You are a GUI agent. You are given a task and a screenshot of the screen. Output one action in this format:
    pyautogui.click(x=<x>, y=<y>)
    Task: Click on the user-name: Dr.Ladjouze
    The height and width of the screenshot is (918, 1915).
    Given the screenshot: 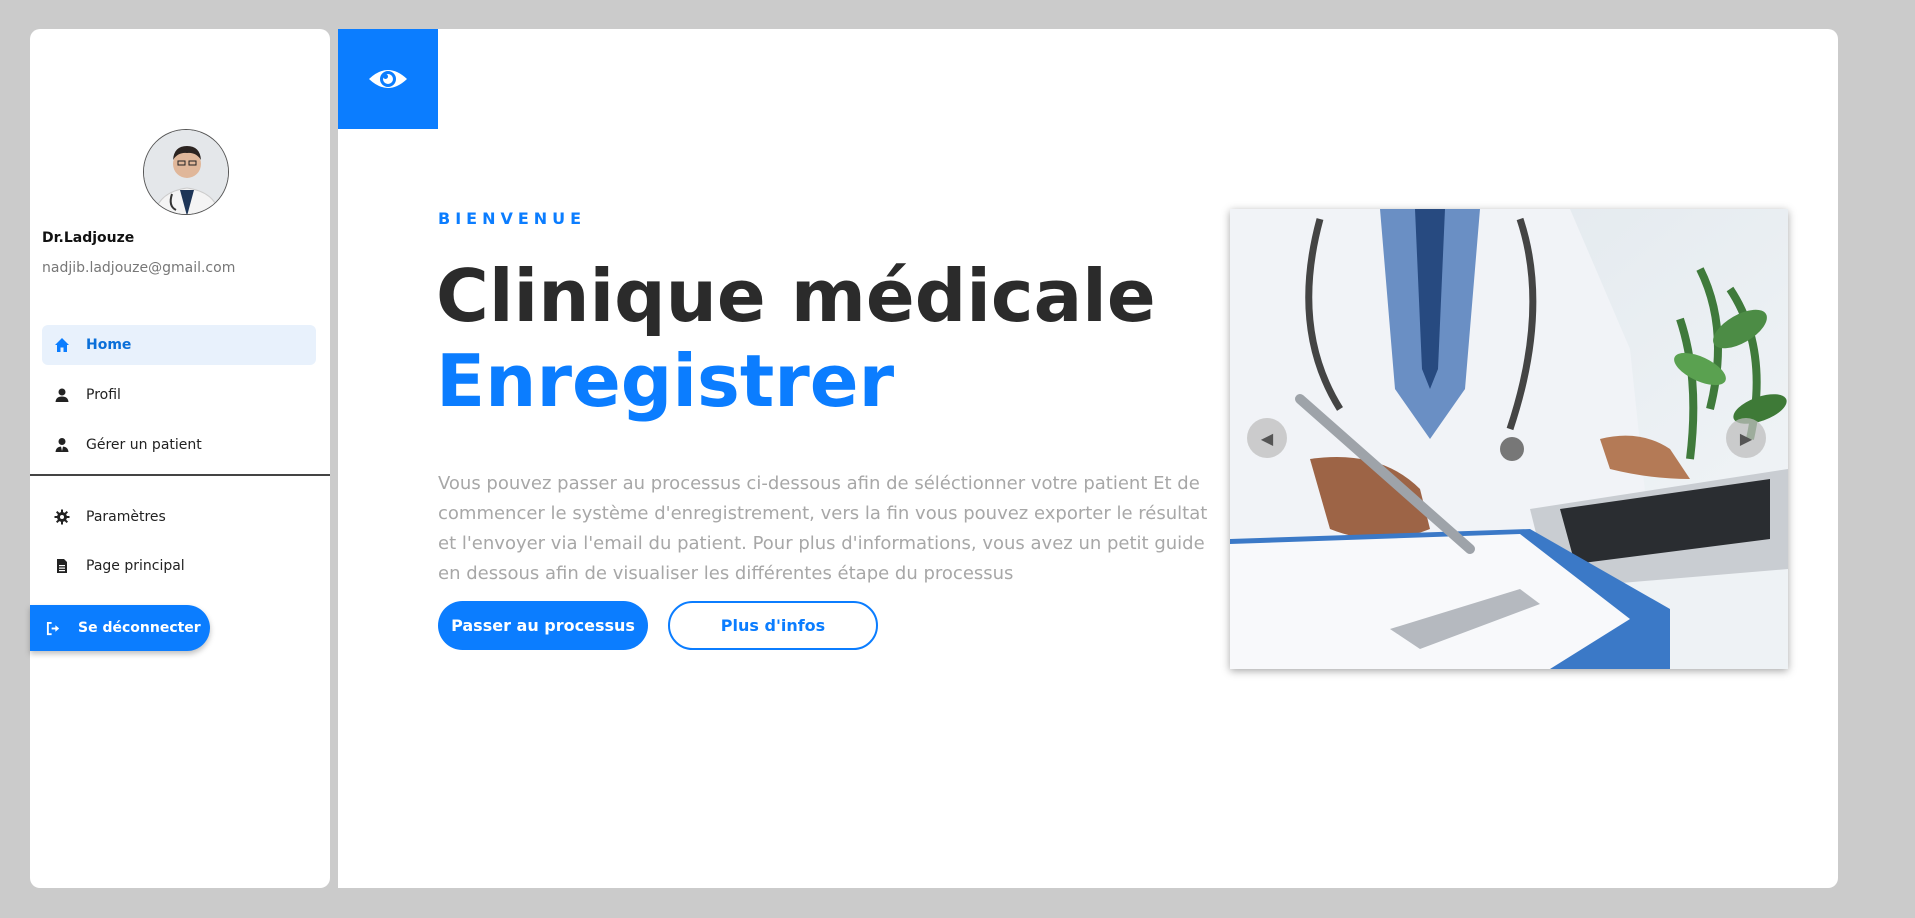 What is the action you would take?
    pyautogui.click(x=88, y=238)
    